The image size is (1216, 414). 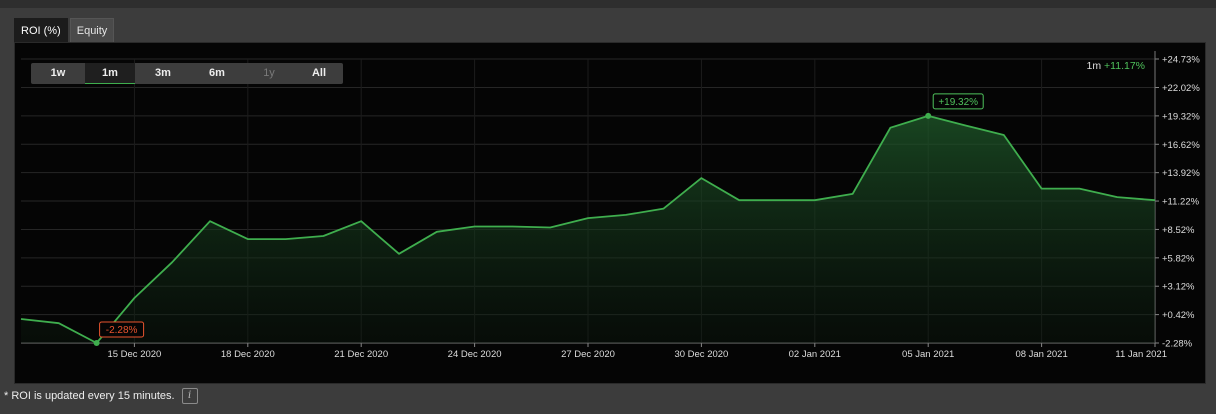 I want to click on y-tick-label: +0.42%, so click(x=1178, y=315).